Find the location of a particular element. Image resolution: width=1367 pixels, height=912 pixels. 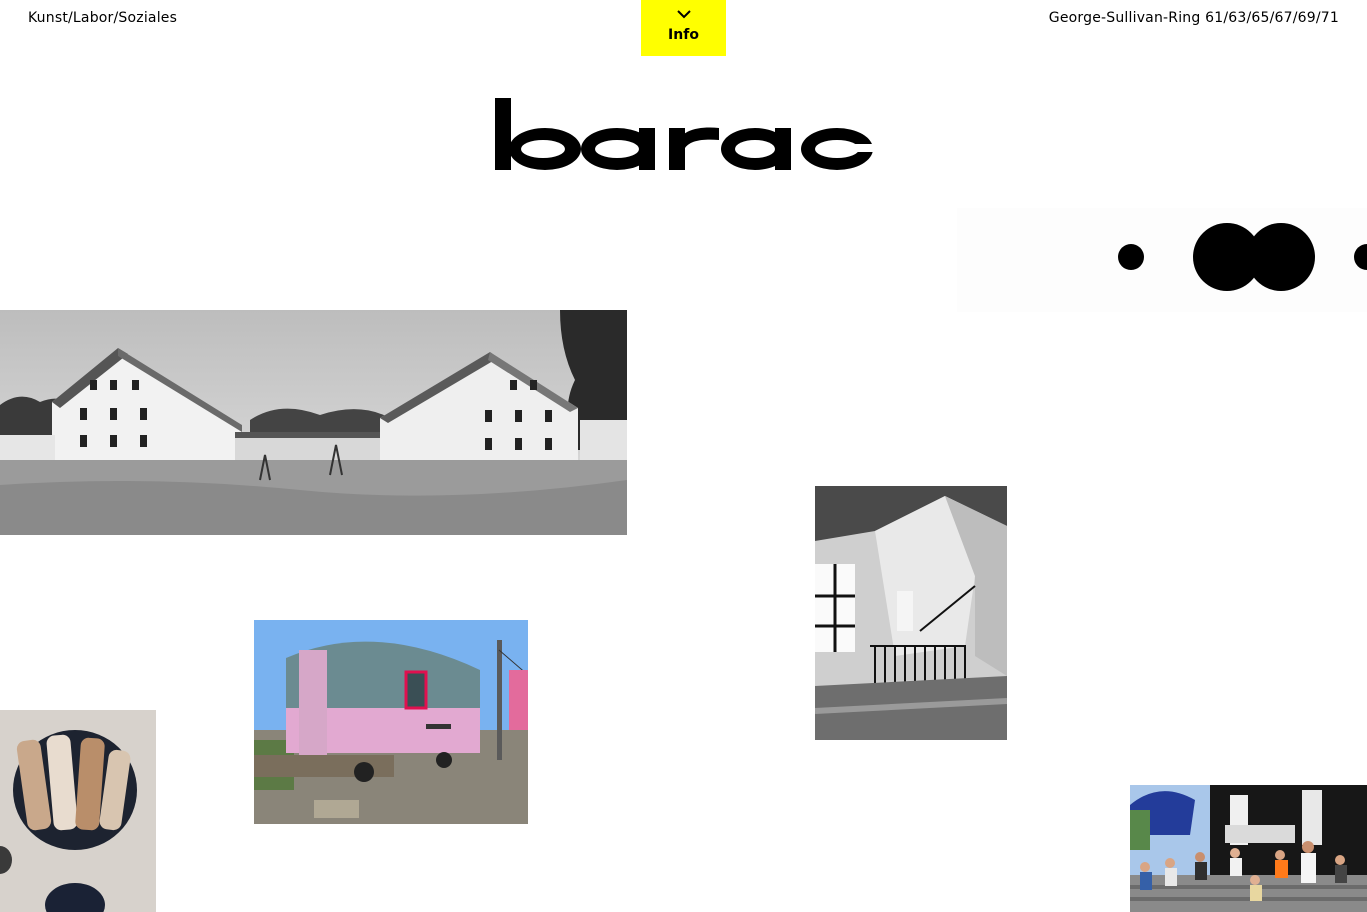

info-button: Info is located at coordinates (683, 28).